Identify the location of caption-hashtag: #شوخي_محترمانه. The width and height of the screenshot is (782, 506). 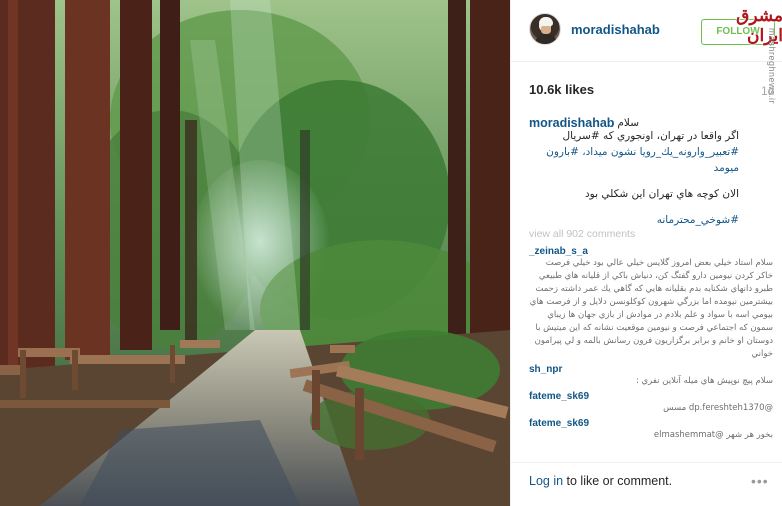
(634, 220).